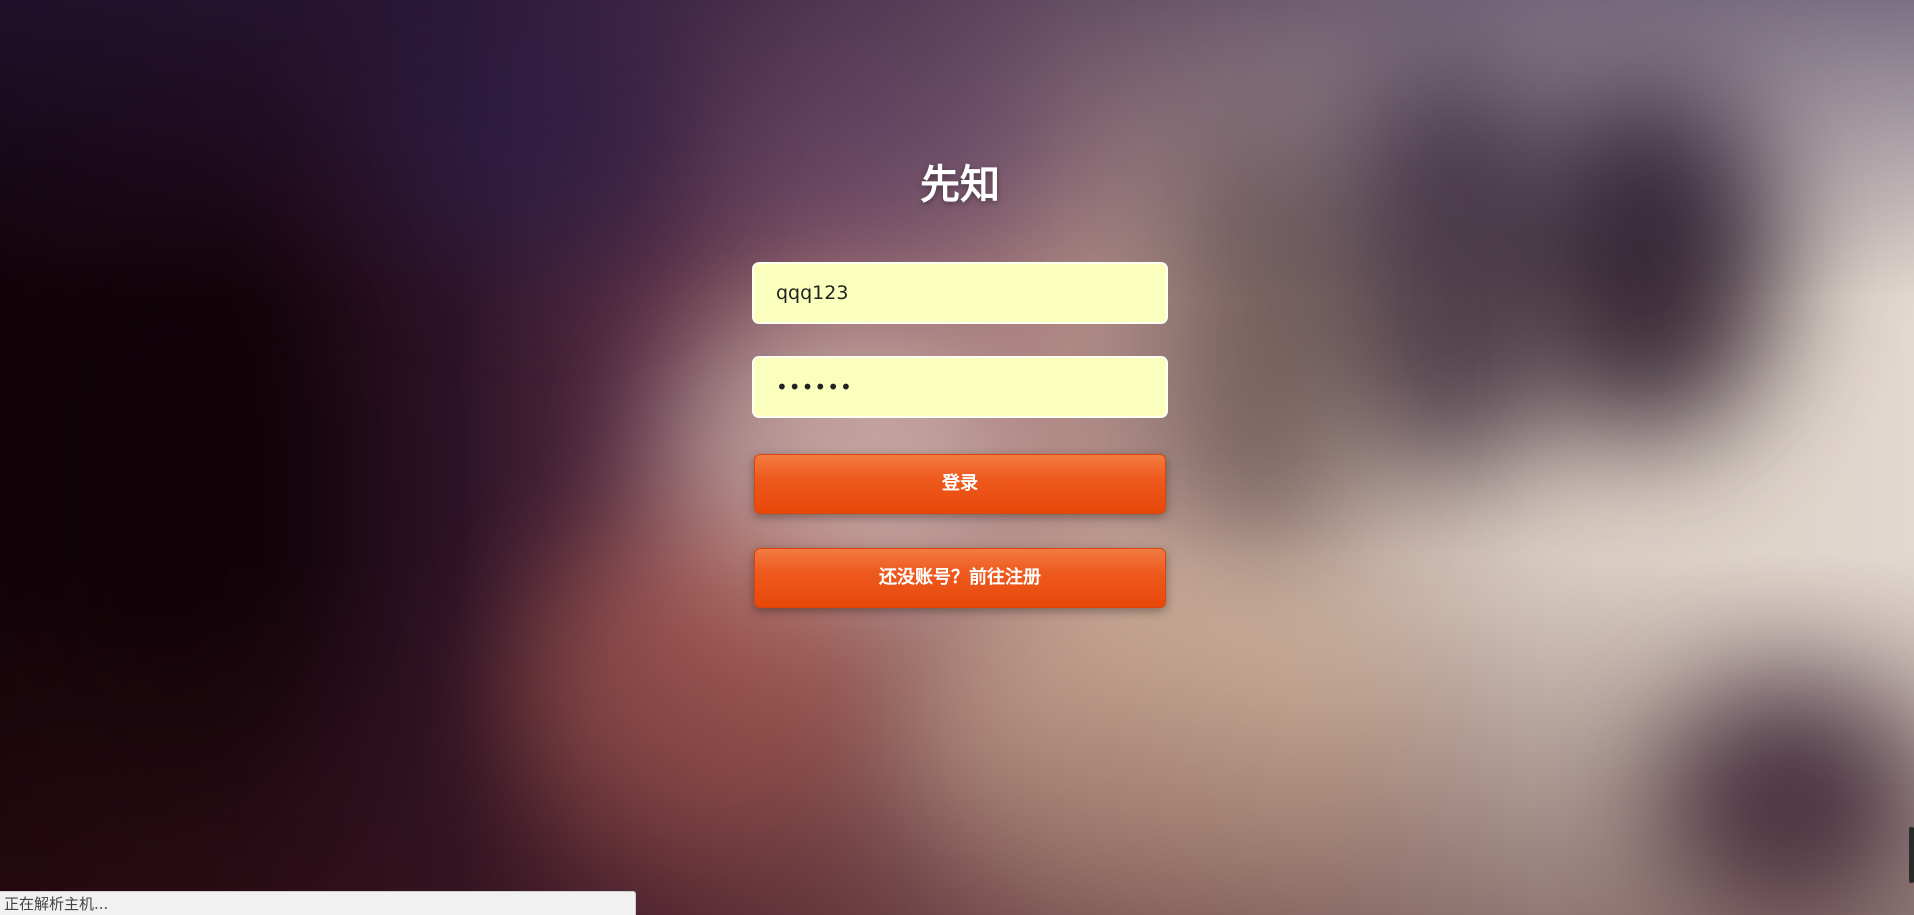  Describe the element at coordinates (1911, 855) in the screenshot. I see `scrollbar-handle` at that location.